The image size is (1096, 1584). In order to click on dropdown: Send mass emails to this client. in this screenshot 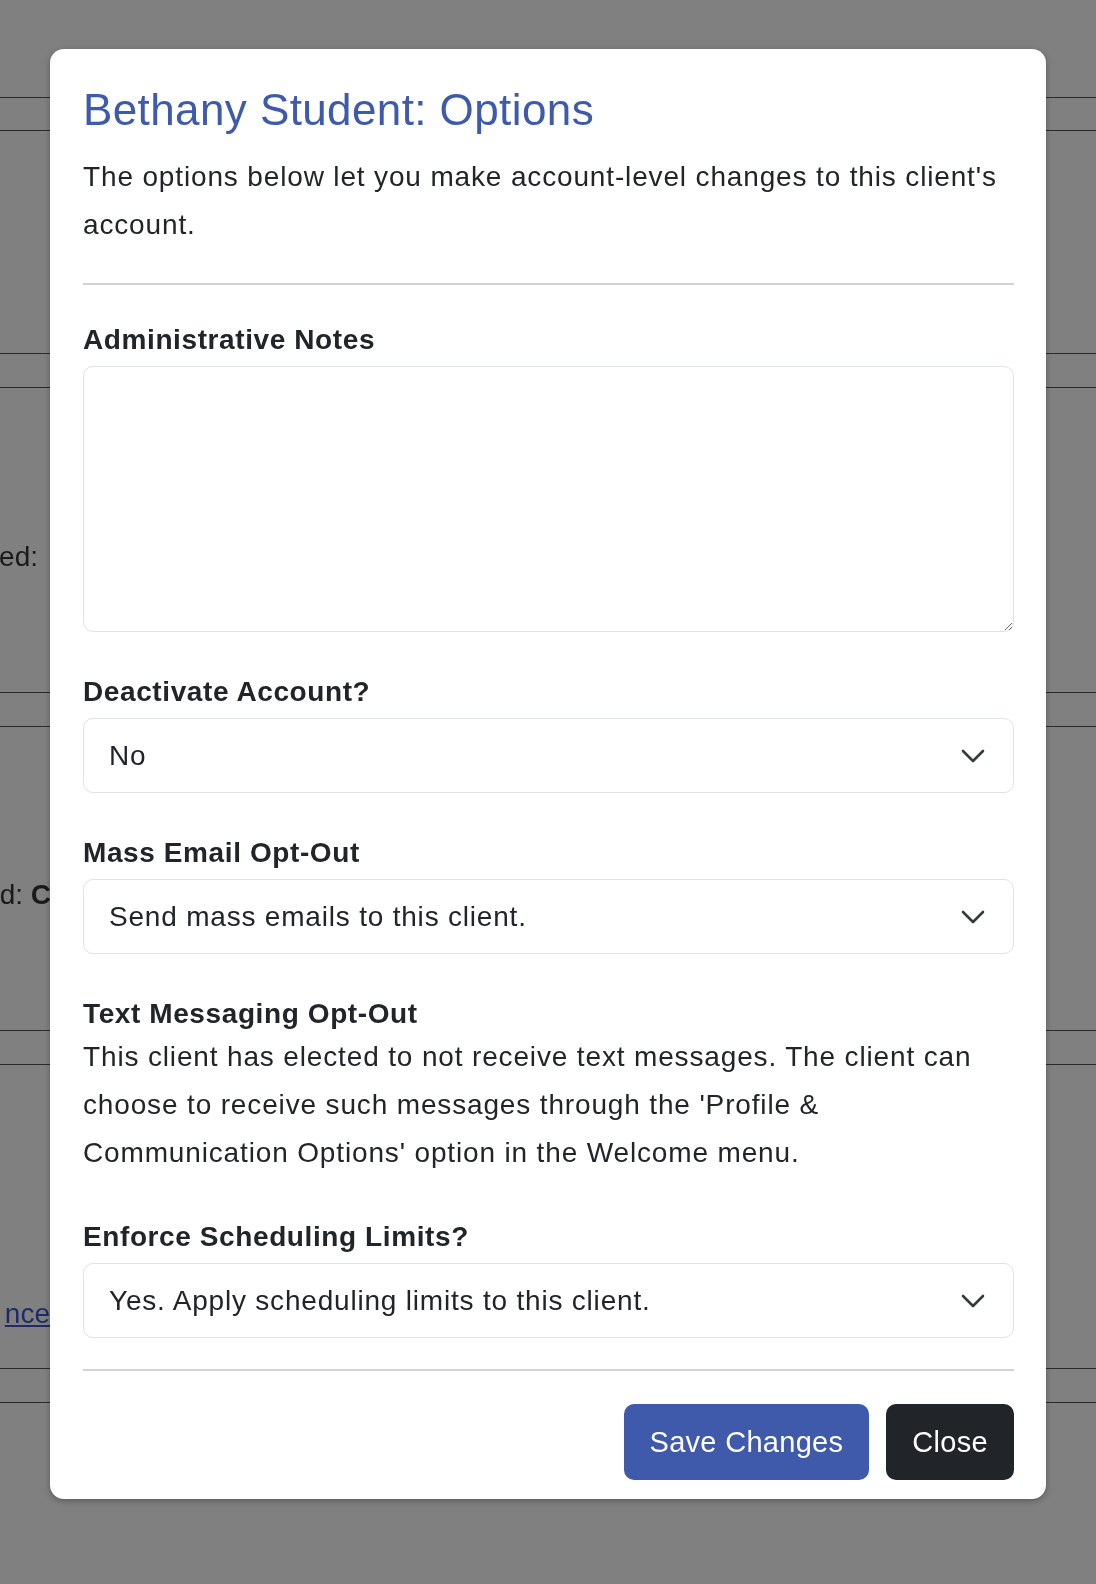, I will do `click(548, 916)`.